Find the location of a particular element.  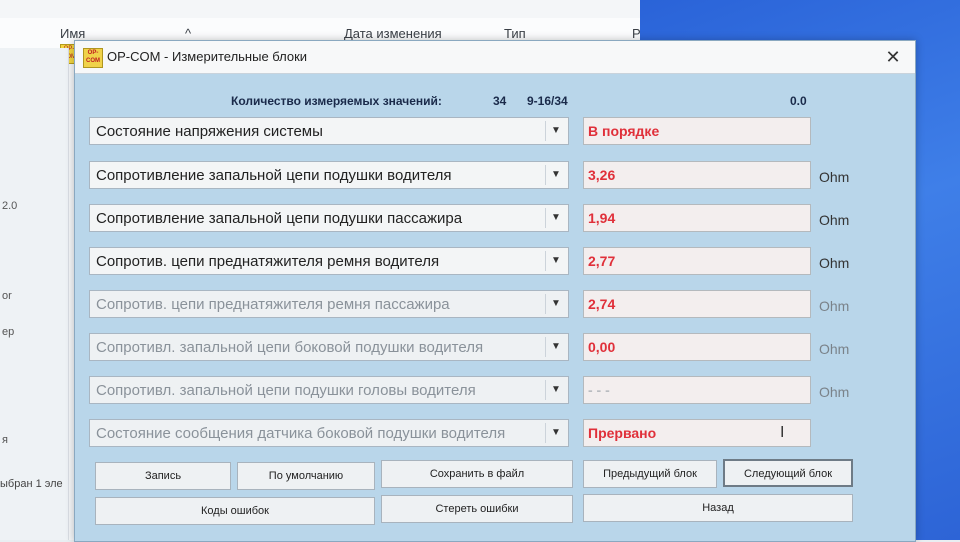

value-text: 2,77 is located at coordinates (602, 261).